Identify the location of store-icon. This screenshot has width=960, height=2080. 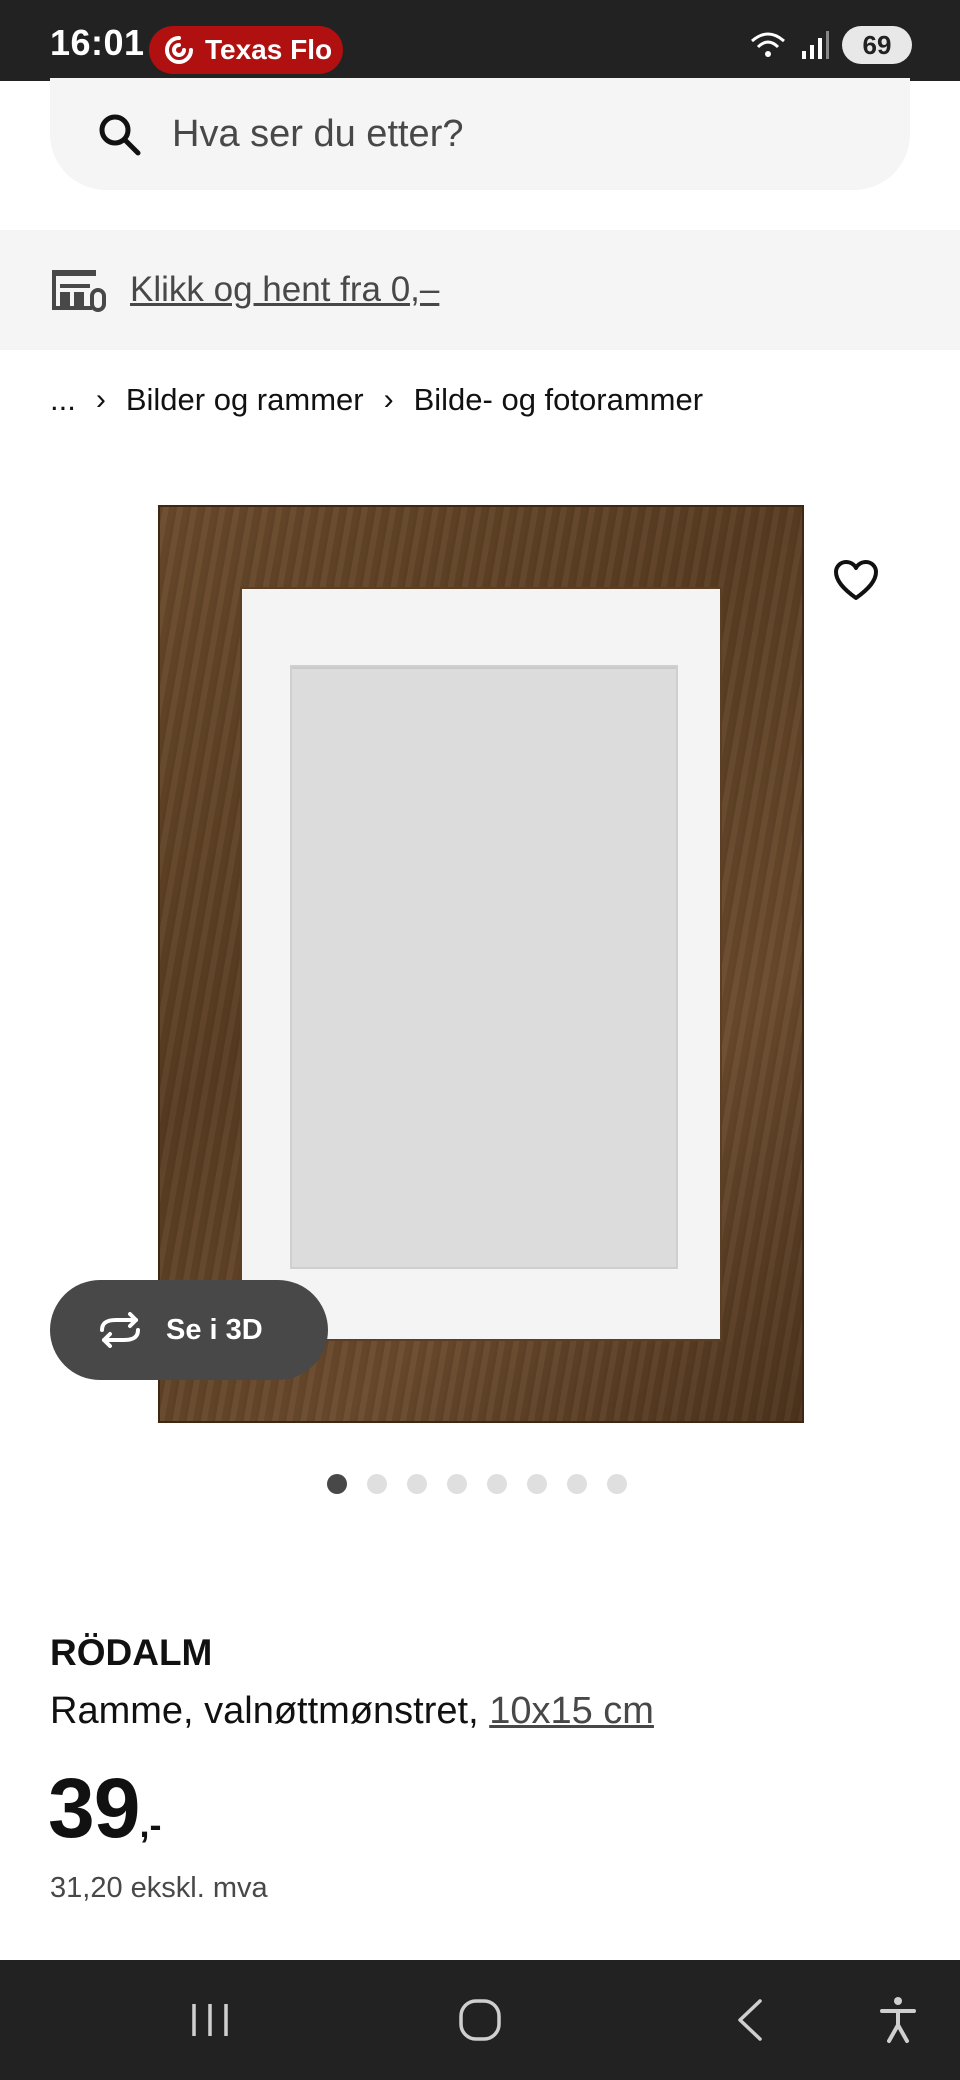
(79, 291).